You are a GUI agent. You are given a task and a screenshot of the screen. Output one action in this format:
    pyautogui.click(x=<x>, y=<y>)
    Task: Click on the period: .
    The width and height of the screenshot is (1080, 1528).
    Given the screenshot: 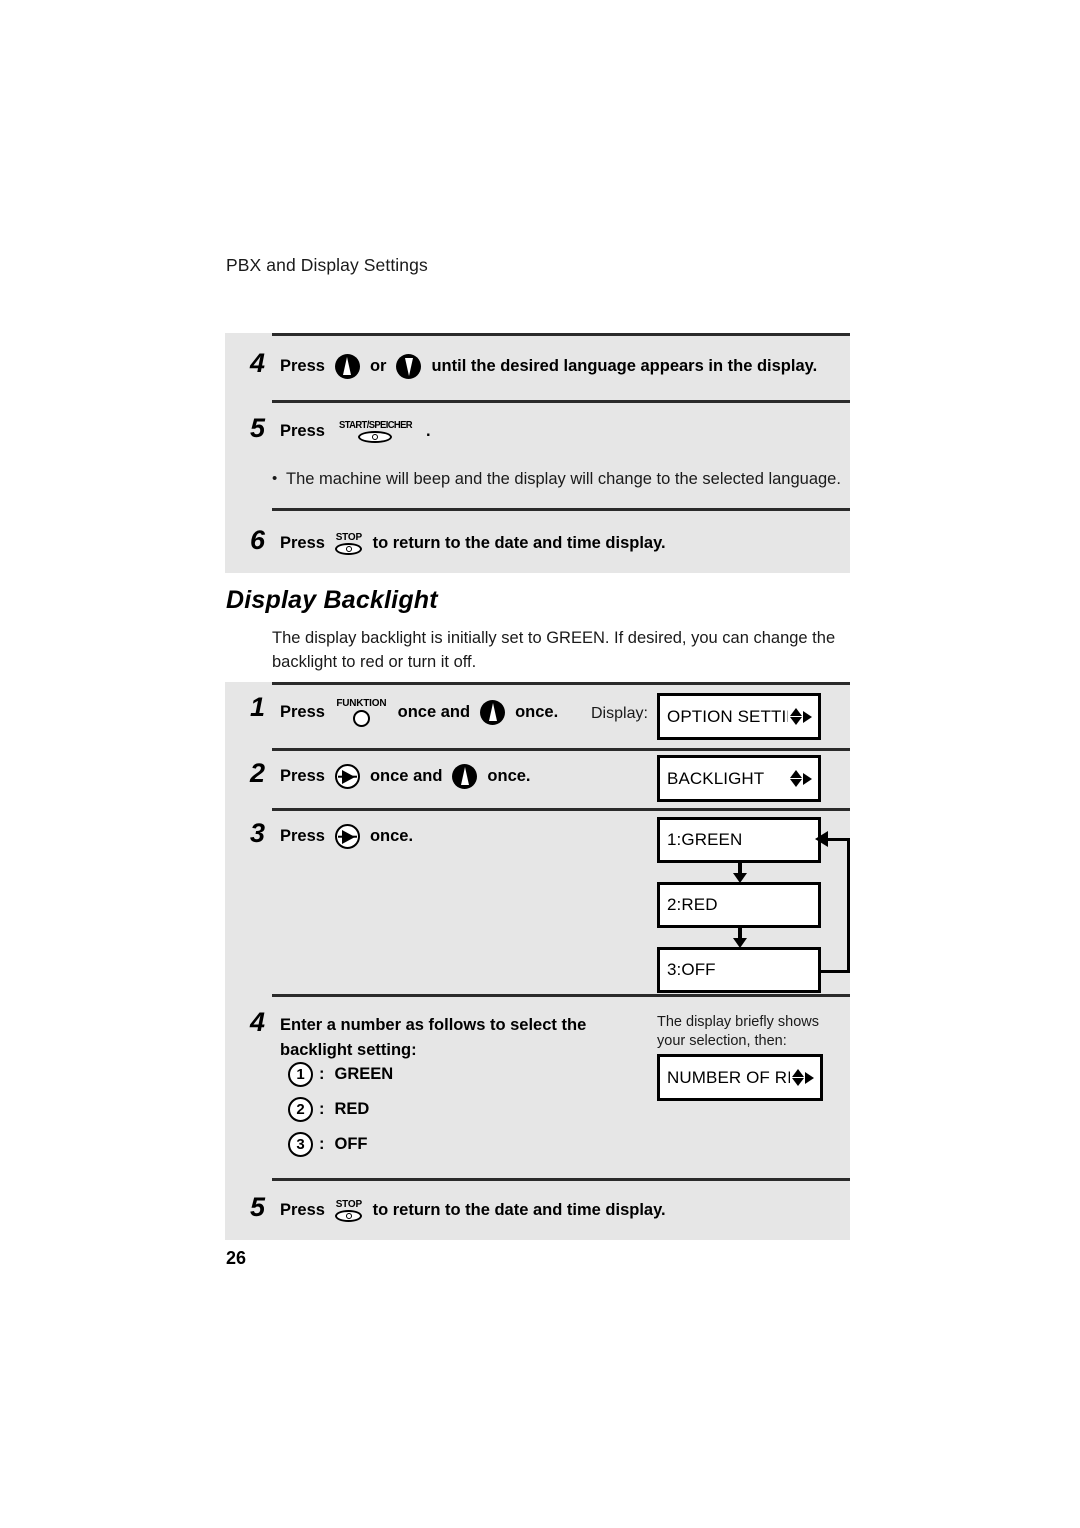 What is the action you would take?
    pyautogui.click(x=428, y=431)
    